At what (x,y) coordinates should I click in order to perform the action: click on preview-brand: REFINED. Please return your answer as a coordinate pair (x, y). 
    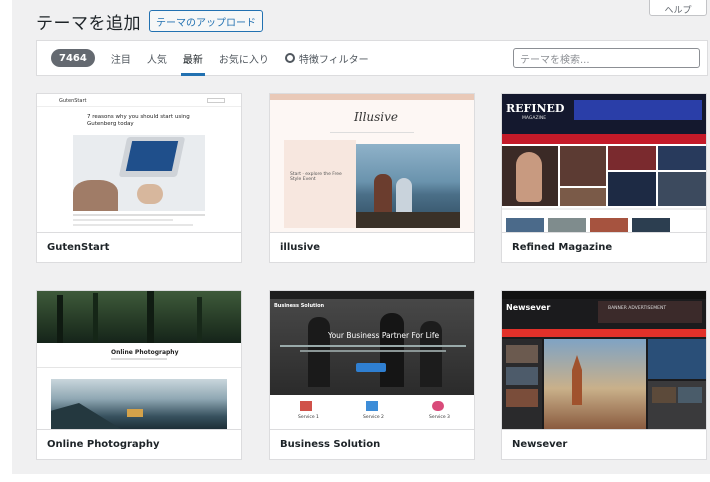
    Looking at the image, I should click on (535, 108).